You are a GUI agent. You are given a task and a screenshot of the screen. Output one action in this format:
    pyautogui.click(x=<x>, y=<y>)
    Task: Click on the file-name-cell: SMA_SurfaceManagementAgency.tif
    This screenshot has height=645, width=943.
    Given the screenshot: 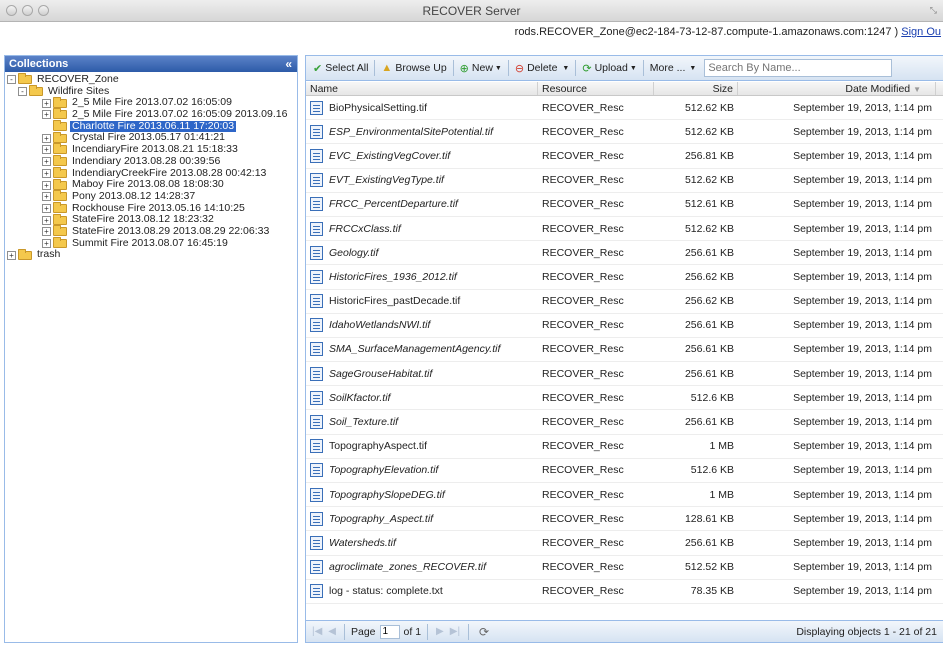 What is the action you would take?
    pyautogui.click(x=422, y=349)
    